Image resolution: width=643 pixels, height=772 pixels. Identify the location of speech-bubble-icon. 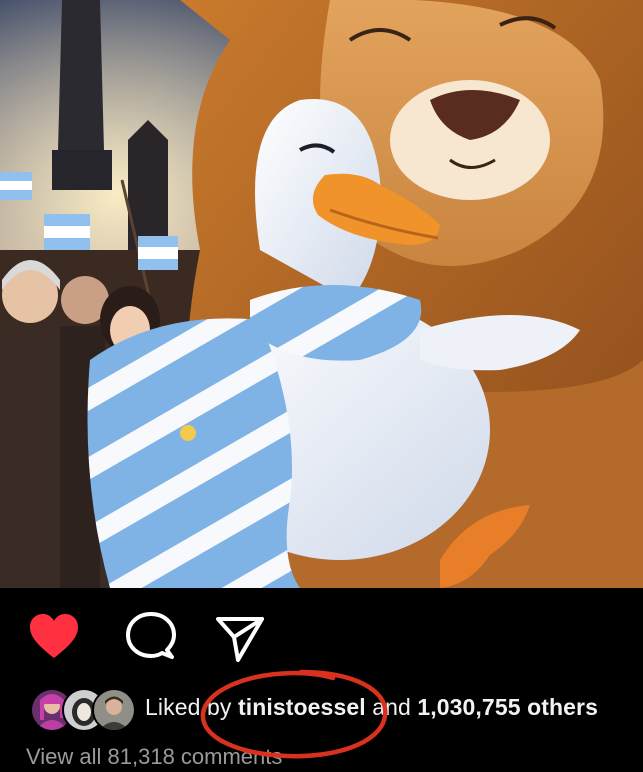
(151, 638).